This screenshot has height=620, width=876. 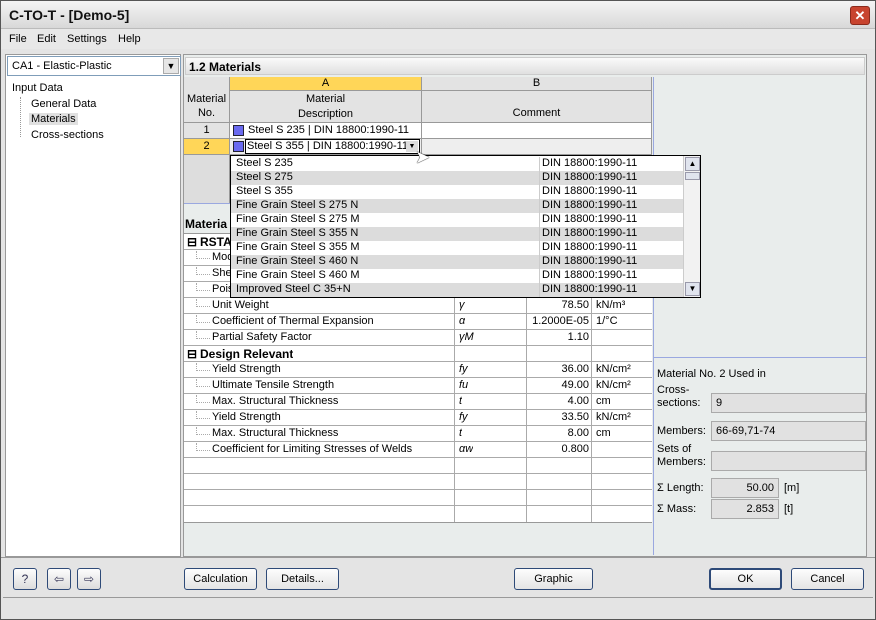 I want to click on property-row: Max. Structural Thickness t 8.00 cm, so click(x=418, y=434).